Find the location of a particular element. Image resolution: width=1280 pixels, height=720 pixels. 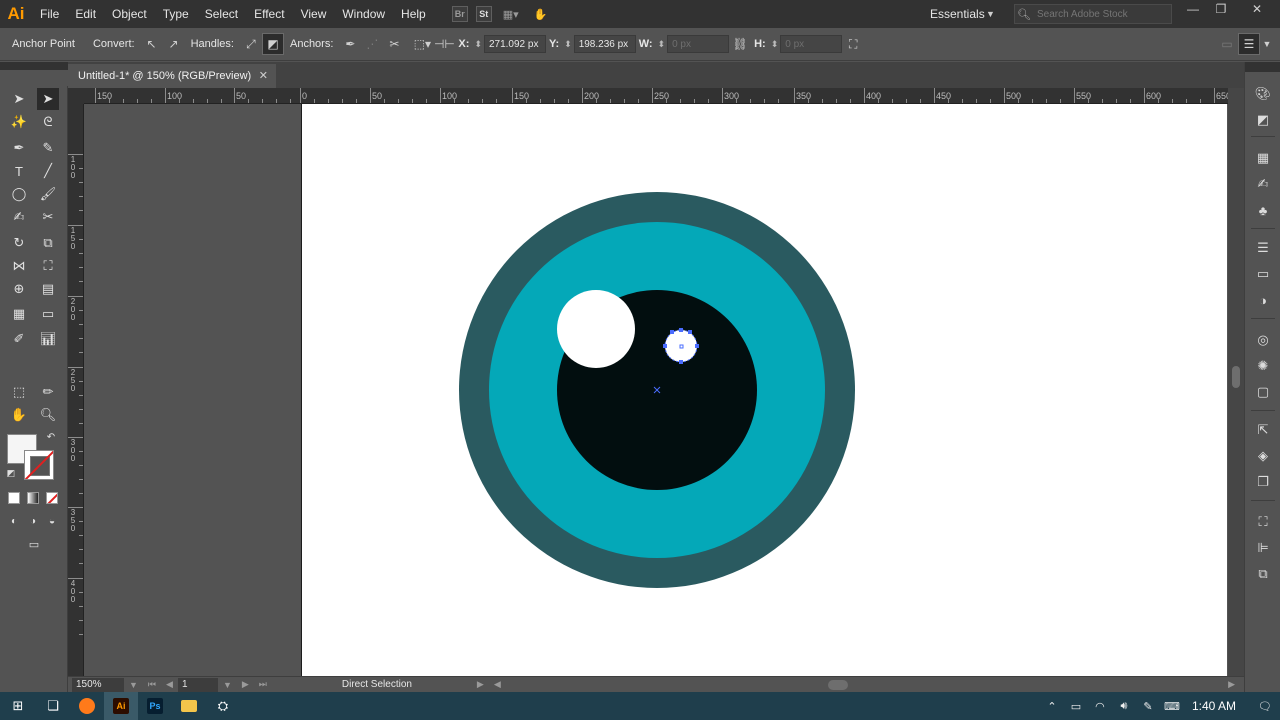

scroll-left-icon: ◀ is located at coordinates (497, 684).